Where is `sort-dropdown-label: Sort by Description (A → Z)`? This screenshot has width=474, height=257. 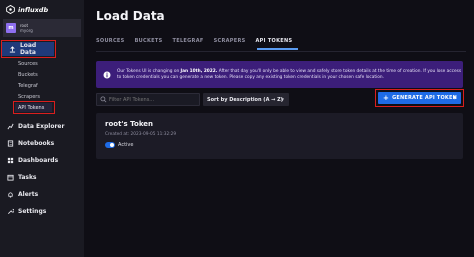 sort-dropdown-label: Sort by Description (A → Z) is located at coordinates (245, 99).